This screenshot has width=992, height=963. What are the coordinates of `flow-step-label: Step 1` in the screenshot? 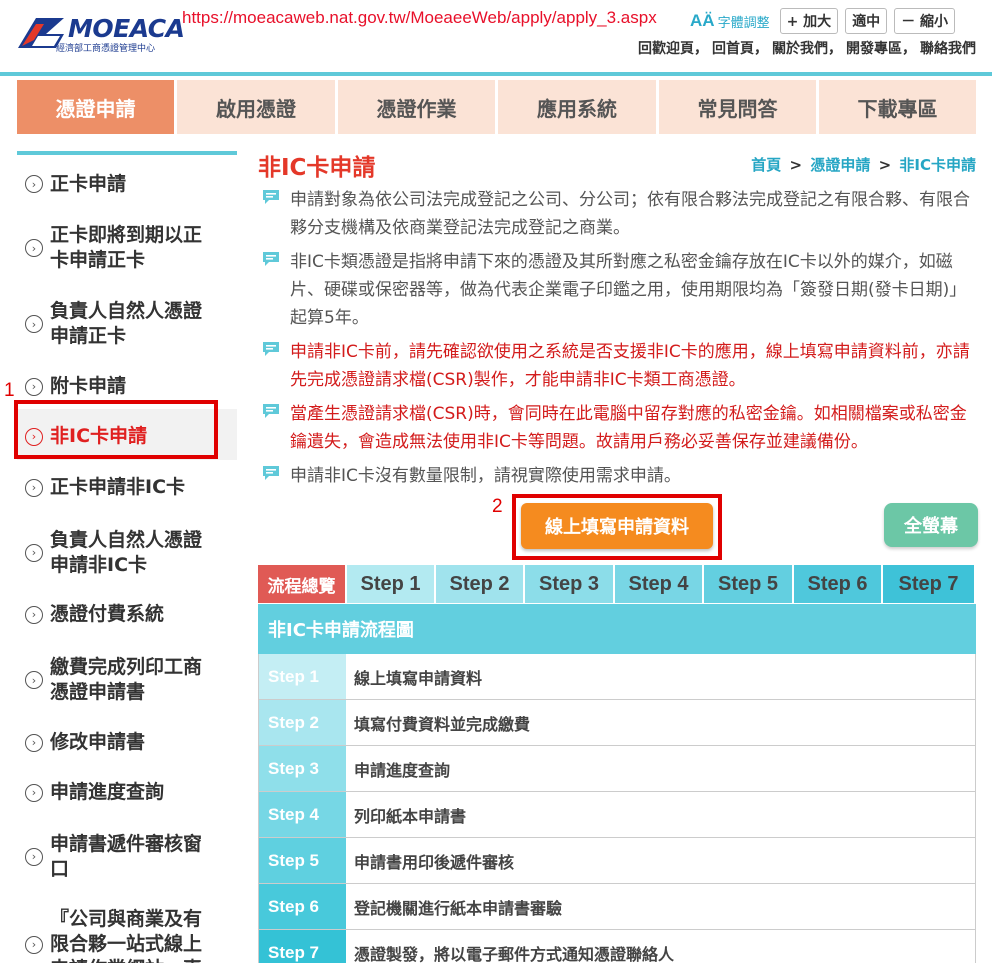 It's located at (302, 676).